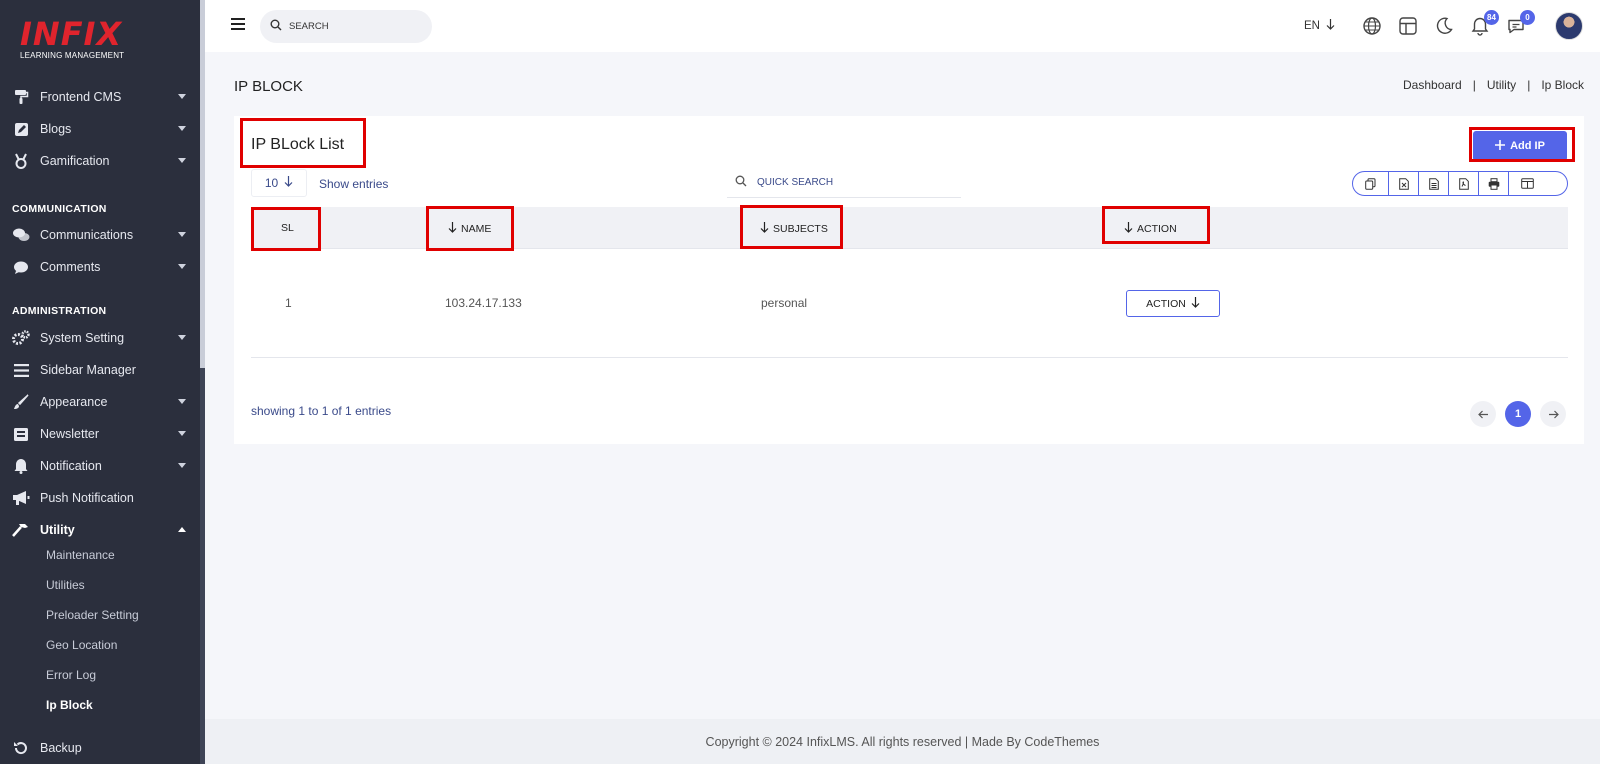 This screenshot has height=764, width=1600. What do you see at coordinates (1372, 26) in the screenshot?
I see `globe-icon` at bounding box center [1372, 26].